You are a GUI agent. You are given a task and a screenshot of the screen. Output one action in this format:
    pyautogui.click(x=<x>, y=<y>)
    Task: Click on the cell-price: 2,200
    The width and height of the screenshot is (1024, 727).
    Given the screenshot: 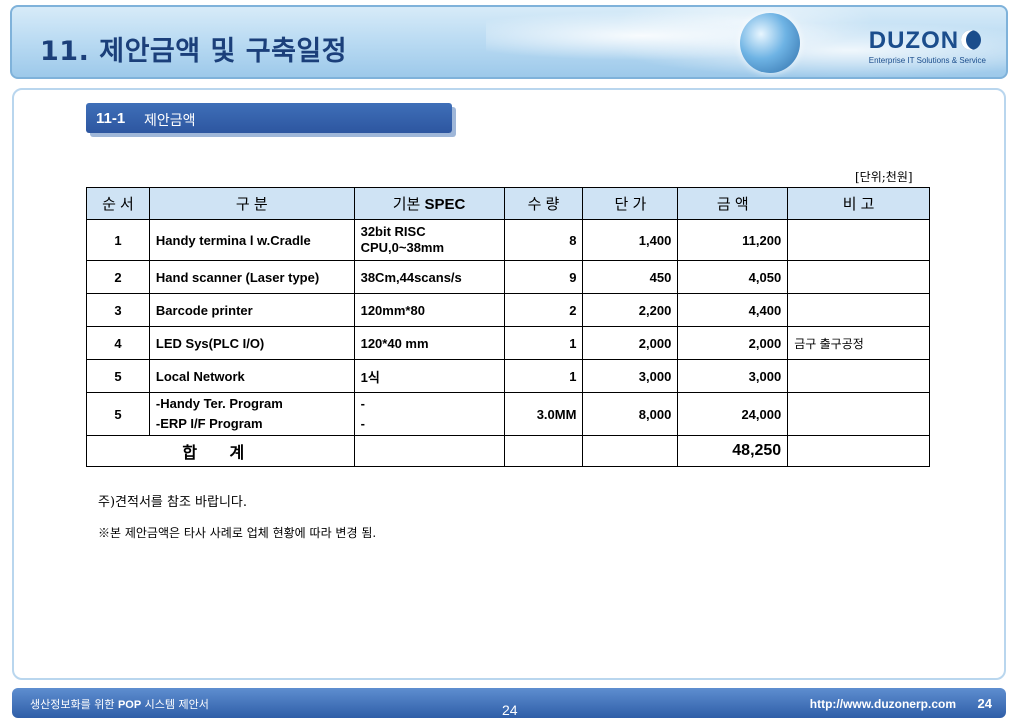 What is the action you would take?
    pyautogui.click(x=630, y=310)
    